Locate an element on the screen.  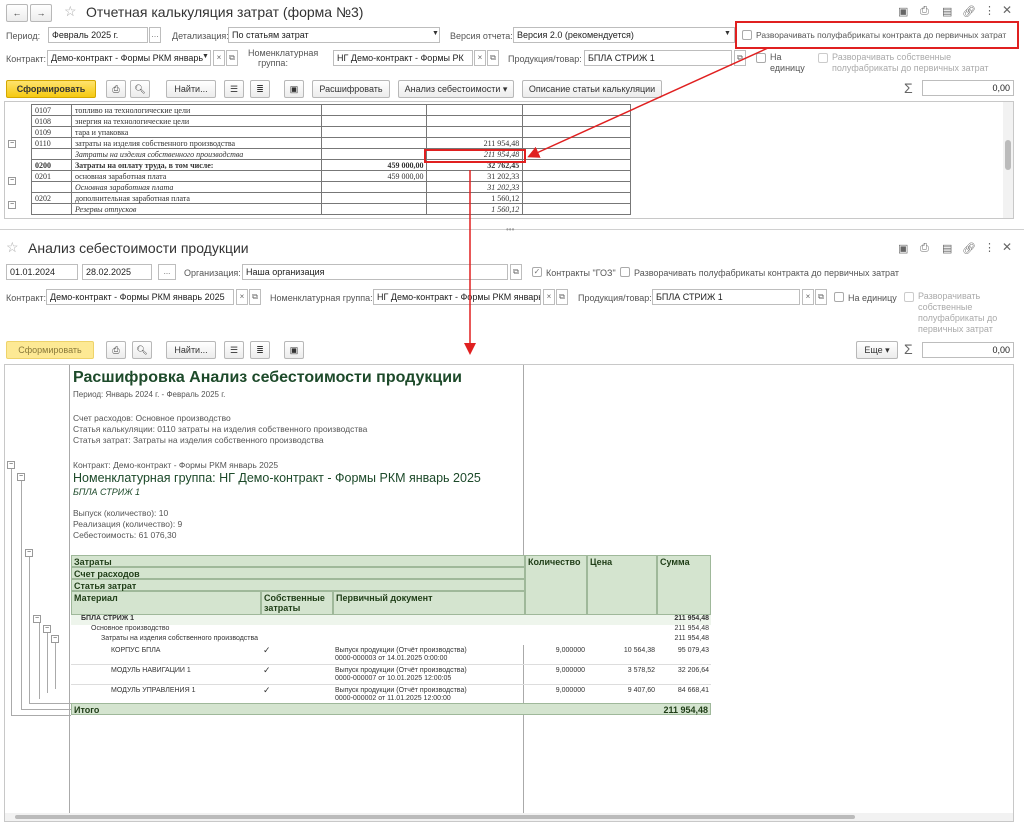
print-button: ⎙ is located at coordinates (116, 89).